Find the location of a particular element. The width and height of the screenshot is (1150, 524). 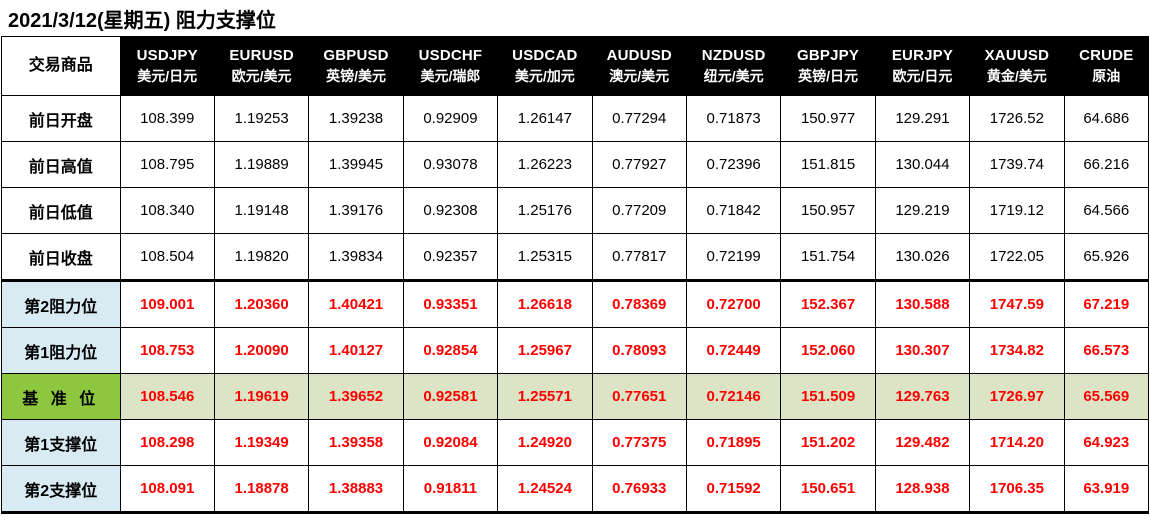

cell-value: 128.938 is located at coordinates (922, 489).